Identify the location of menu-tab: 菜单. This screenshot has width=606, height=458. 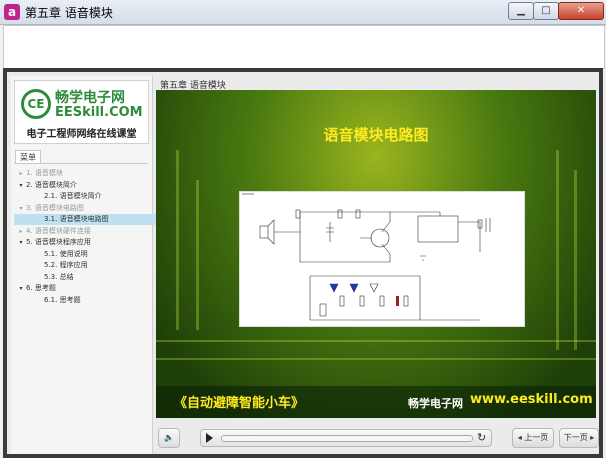
(28, 157).